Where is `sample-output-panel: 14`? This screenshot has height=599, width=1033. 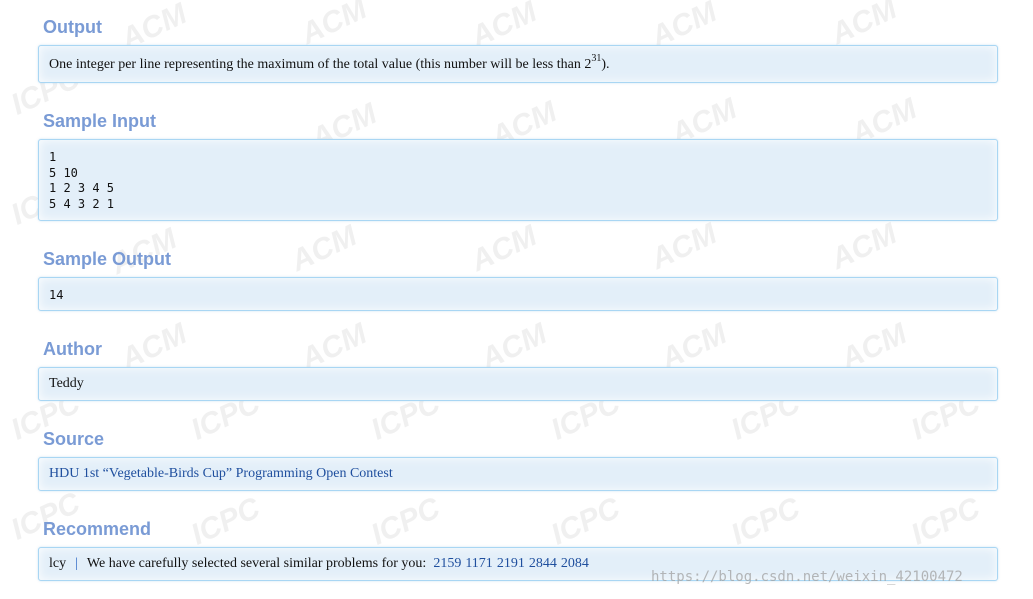
sample-output-panel: 14 is located at coordinates (518, 294).